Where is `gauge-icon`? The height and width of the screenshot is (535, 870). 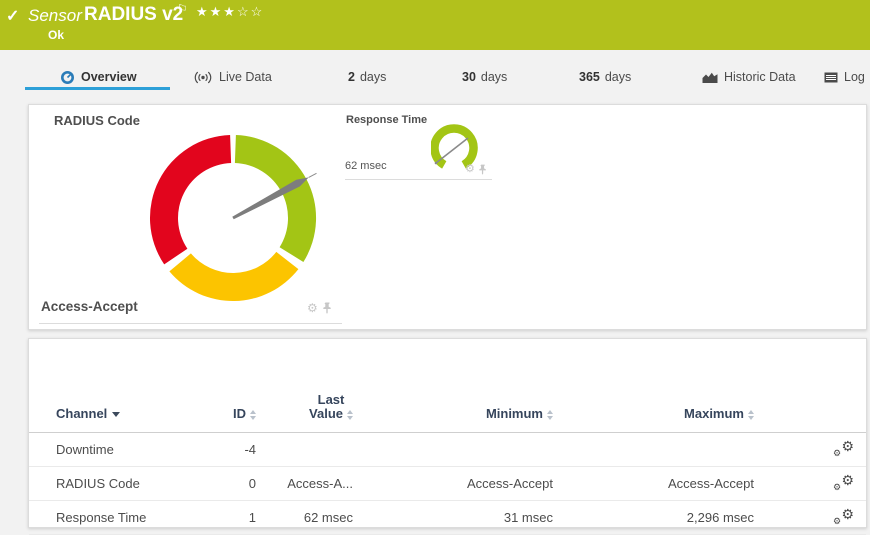 gauge-icon is located at coordinates (67, 77).